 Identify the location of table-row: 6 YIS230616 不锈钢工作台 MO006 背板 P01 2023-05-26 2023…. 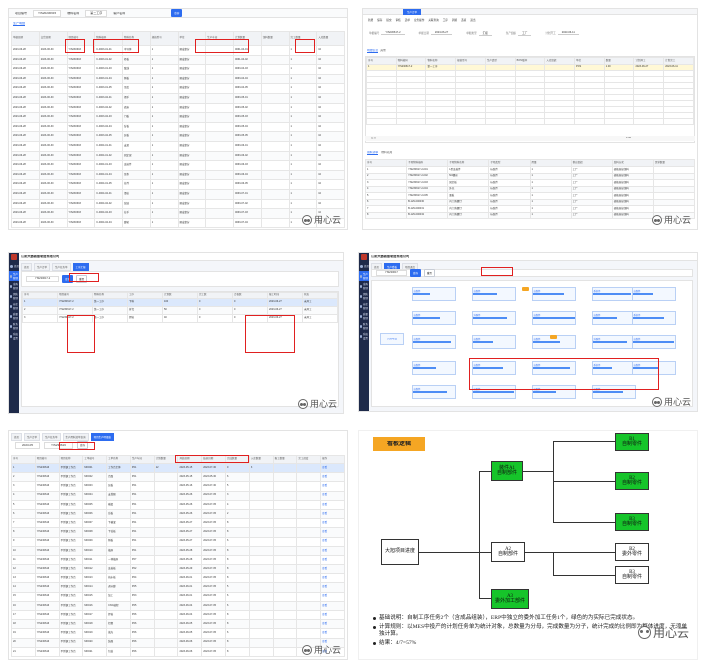
(178, 514).